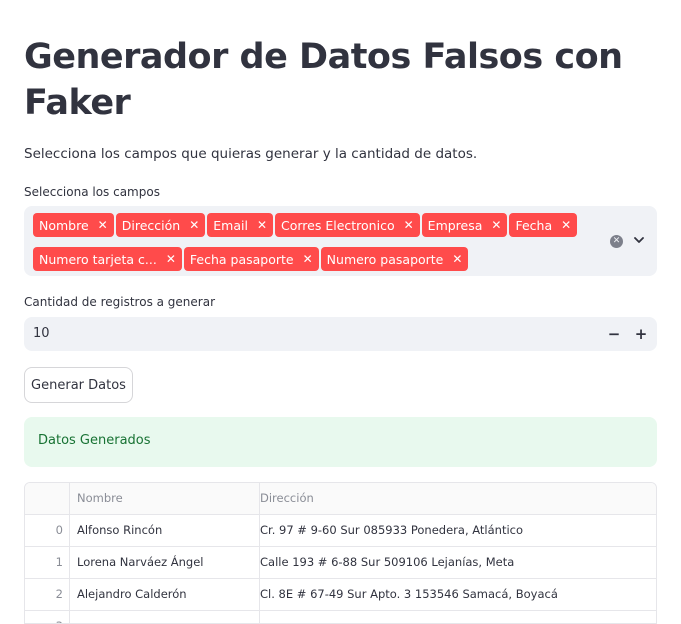  What do you see at coordinates (641, 334) in the screenshot?
I see `increment-button: +` at bounding box center [641, 334].